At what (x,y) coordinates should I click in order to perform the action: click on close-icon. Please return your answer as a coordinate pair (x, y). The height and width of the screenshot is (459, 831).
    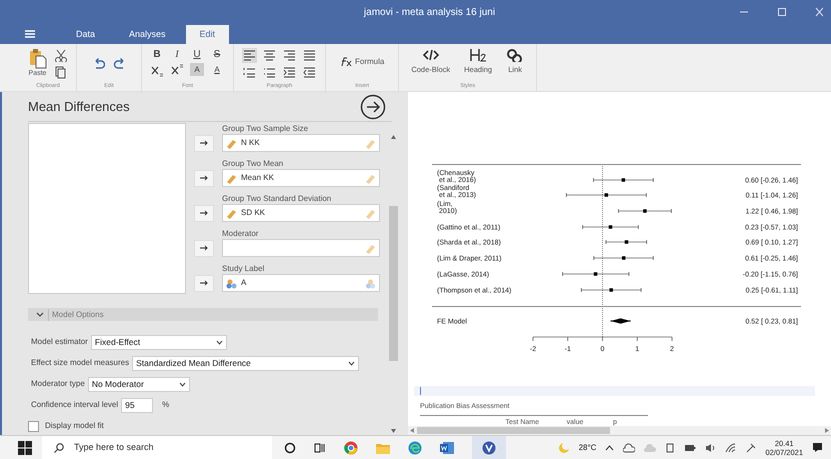
    Looking at the image, I should click on (819, 12).